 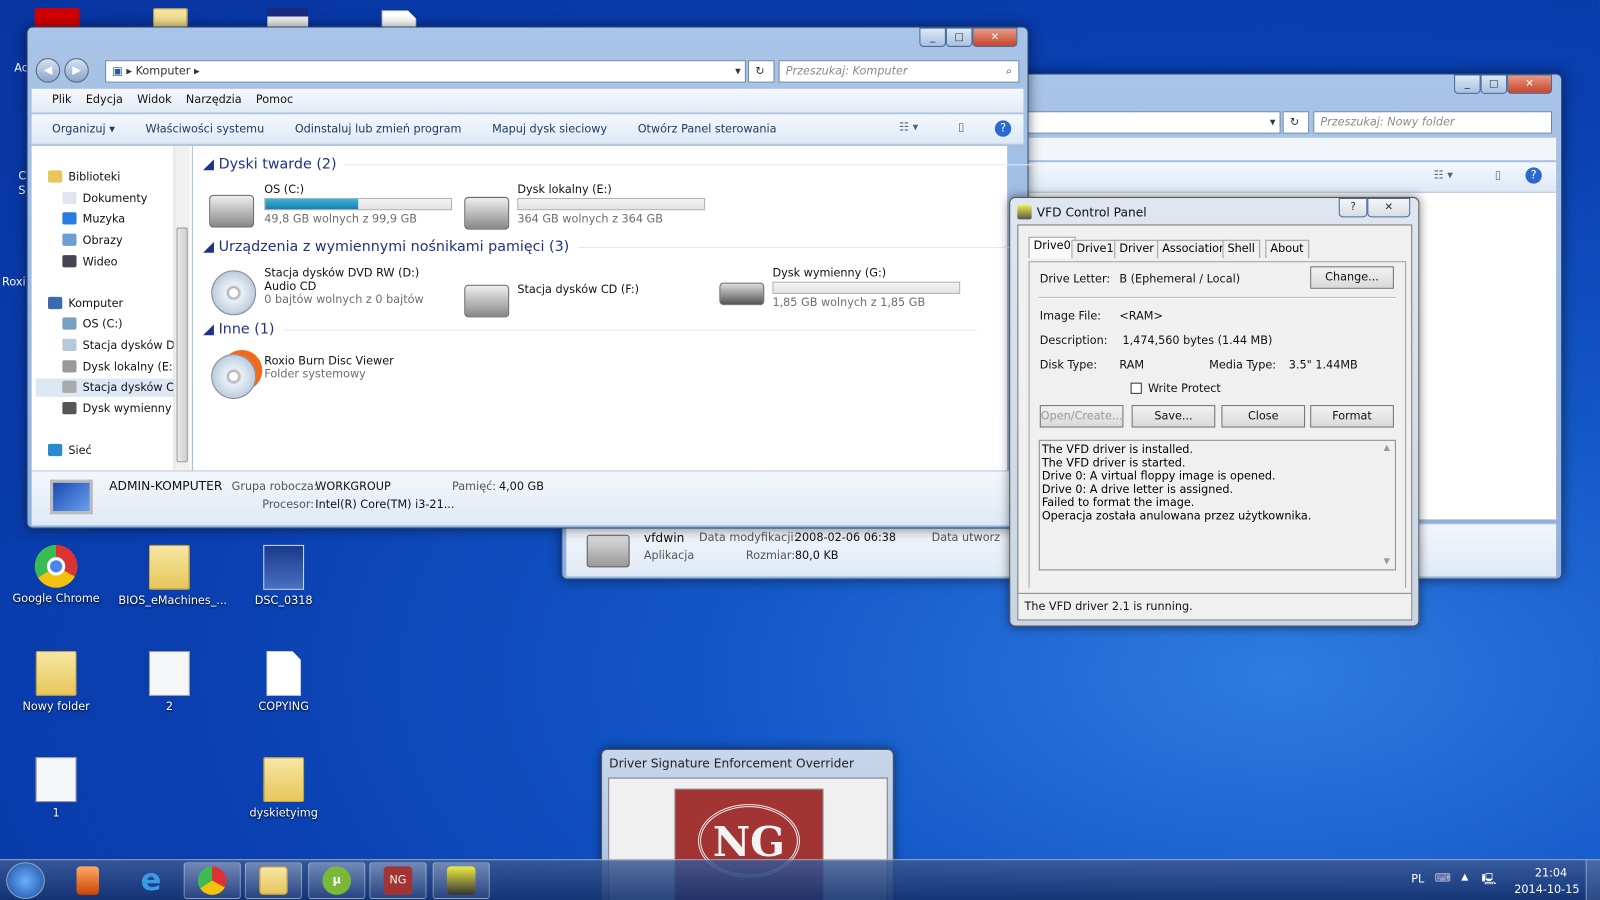 I want to click on nav-item: Muzyka, so click(x=117, y=219).